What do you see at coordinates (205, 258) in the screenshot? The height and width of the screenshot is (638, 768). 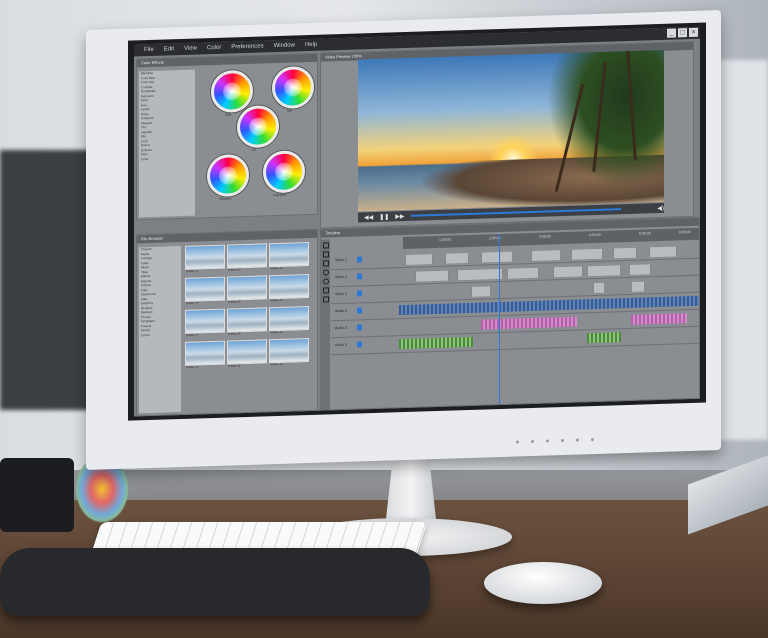 I see `thumbnail: footage_01` at bounding box center [205, 258].